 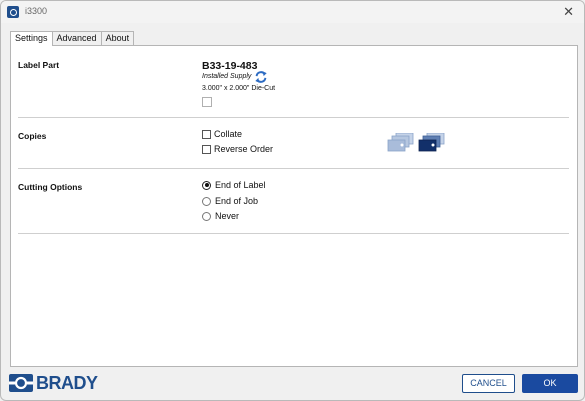 I want to click on close-icon: ✕, so click(x=568, y=12).